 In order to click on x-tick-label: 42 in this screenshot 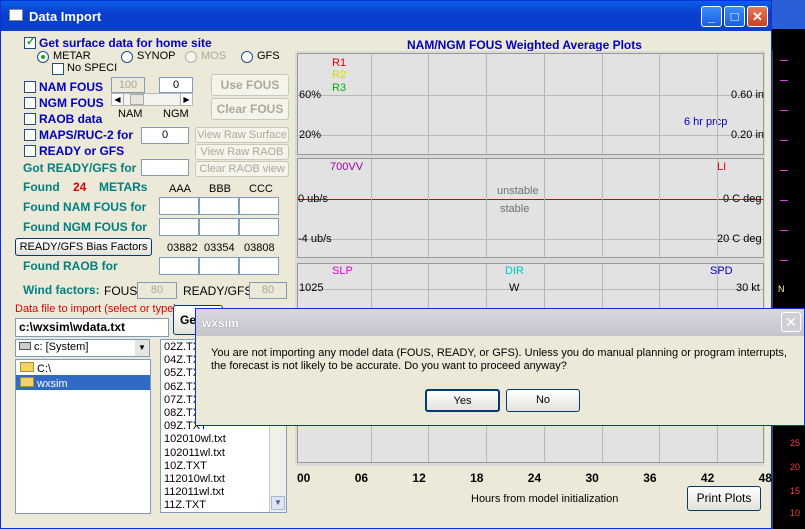, I will do `click(707, 478)`.